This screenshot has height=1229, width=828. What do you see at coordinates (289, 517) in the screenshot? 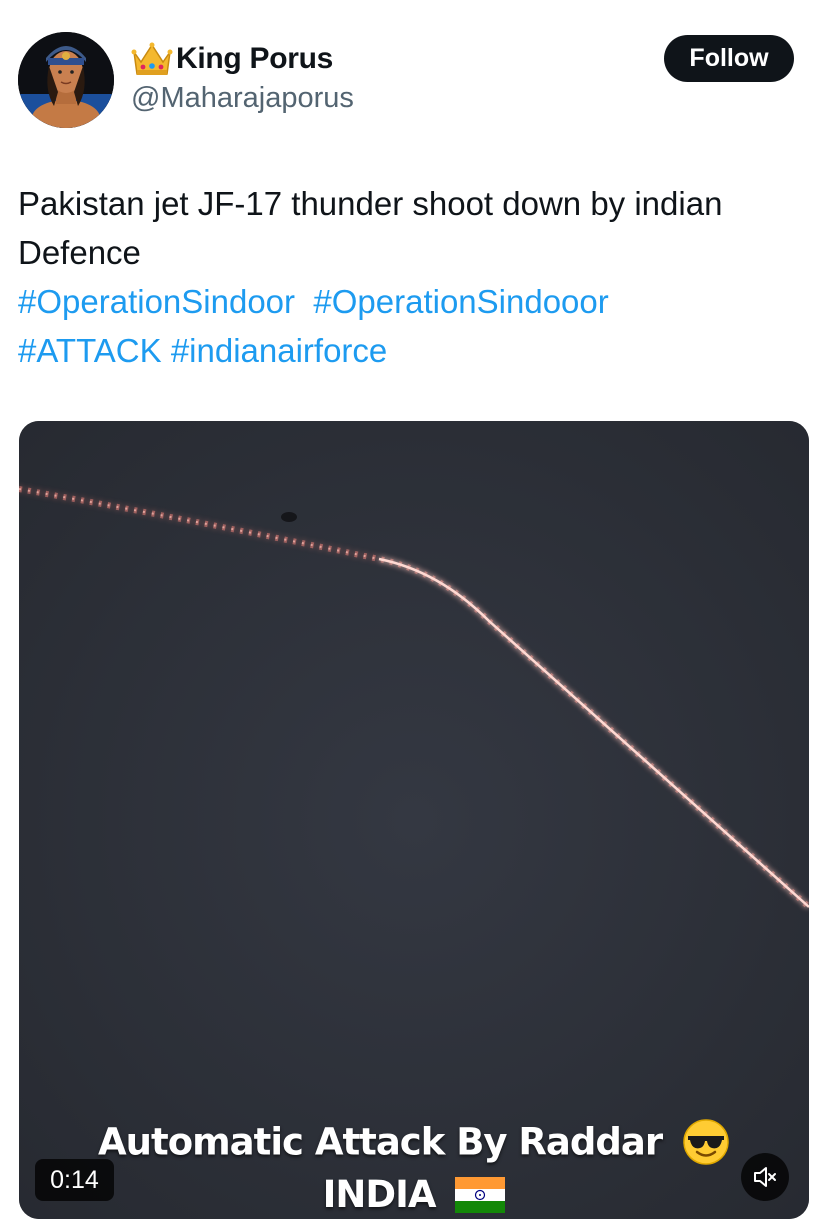
I see `aircraft-object` at bounding box center [289, 517].